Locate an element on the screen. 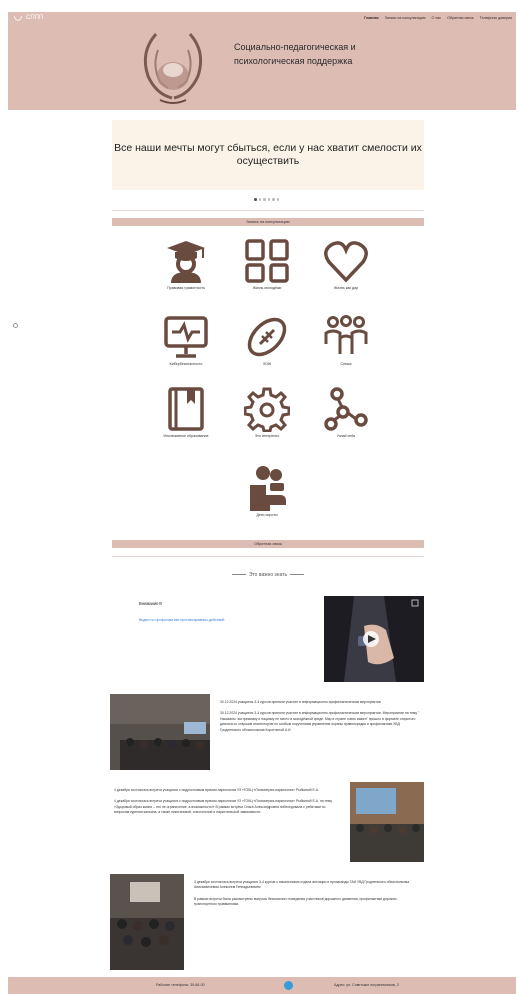 Image resolution: width=518 pixels, height=994 pixels. tile-know-yourself: Узнай себя is located at coordinates (346, 412).